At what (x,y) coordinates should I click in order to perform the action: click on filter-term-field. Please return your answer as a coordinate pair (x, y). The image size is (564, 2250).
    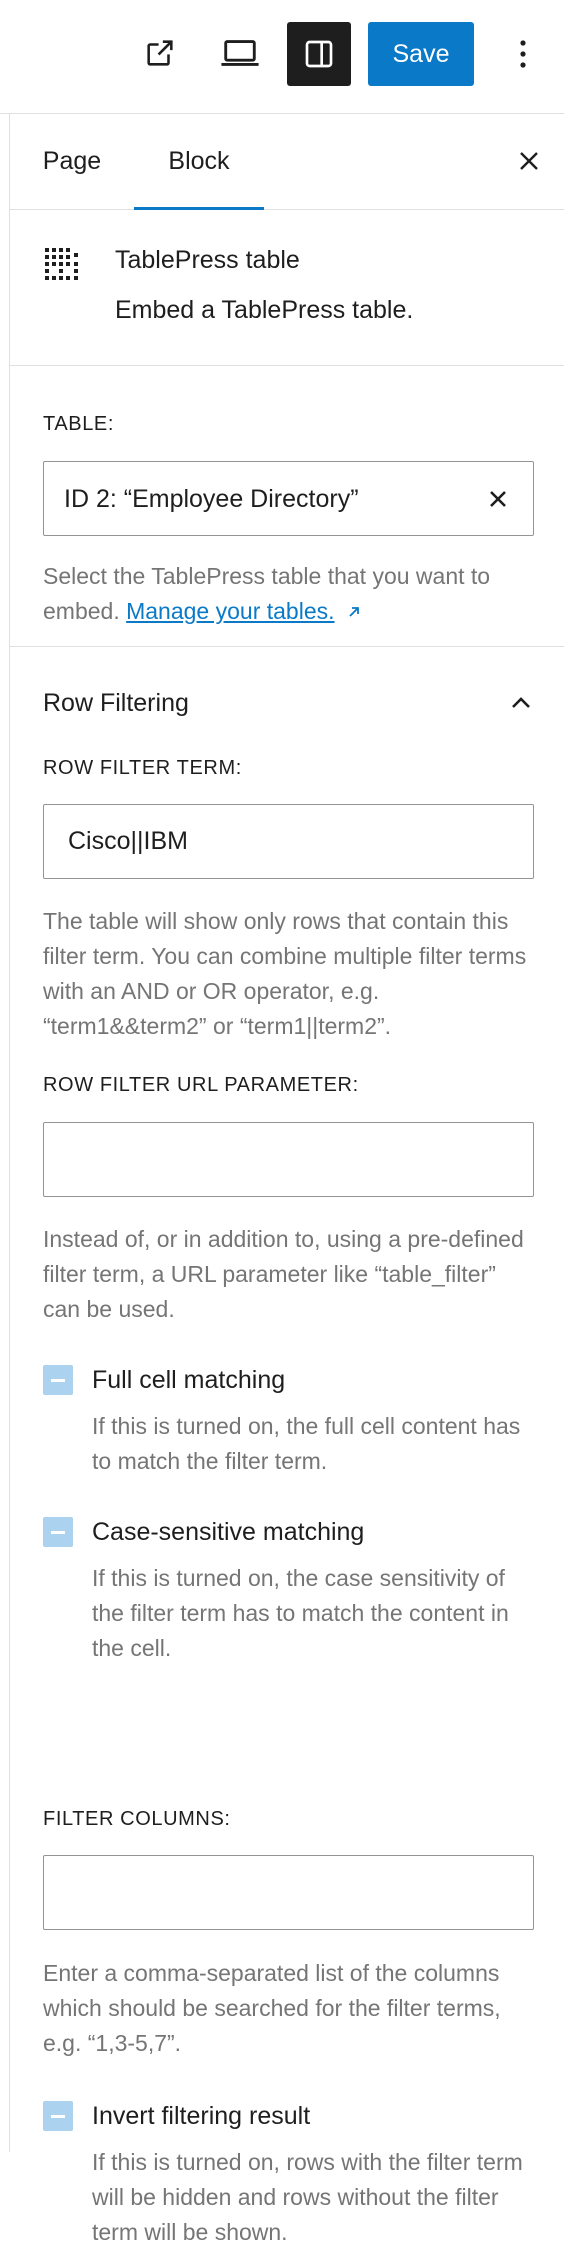
    Looking at the image, I should click on (288, 841).